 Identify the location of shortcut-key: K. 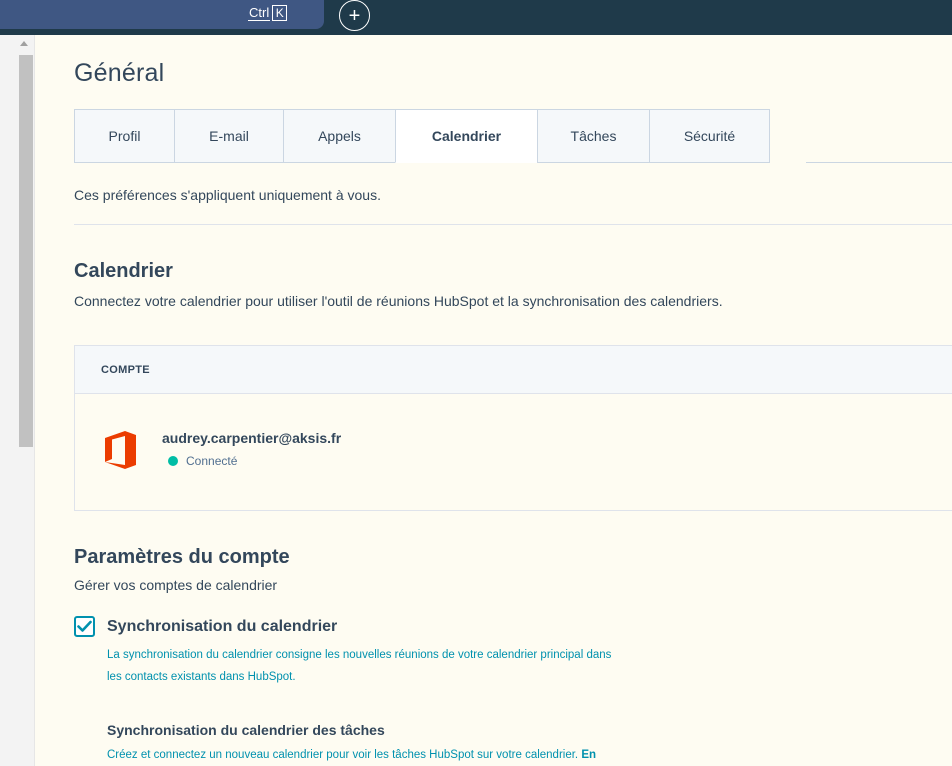
(280, 12).